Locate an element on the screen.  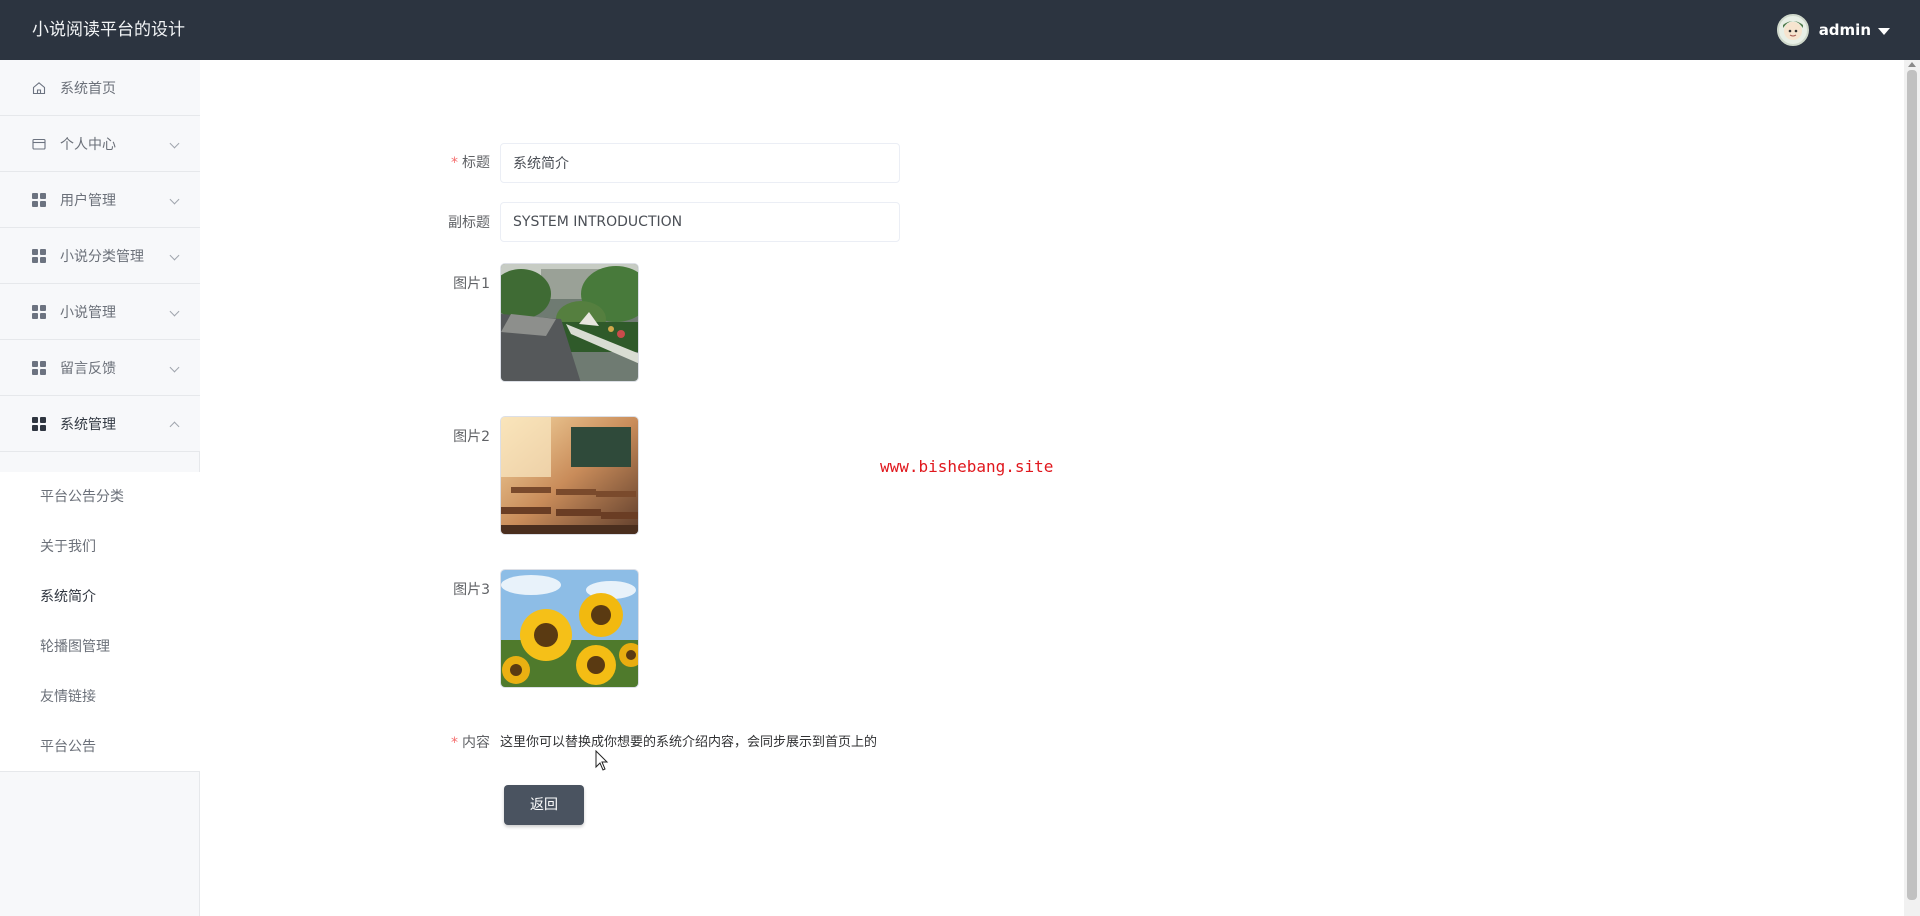
avatar-face-icon is located at coordinates (1792, 30).